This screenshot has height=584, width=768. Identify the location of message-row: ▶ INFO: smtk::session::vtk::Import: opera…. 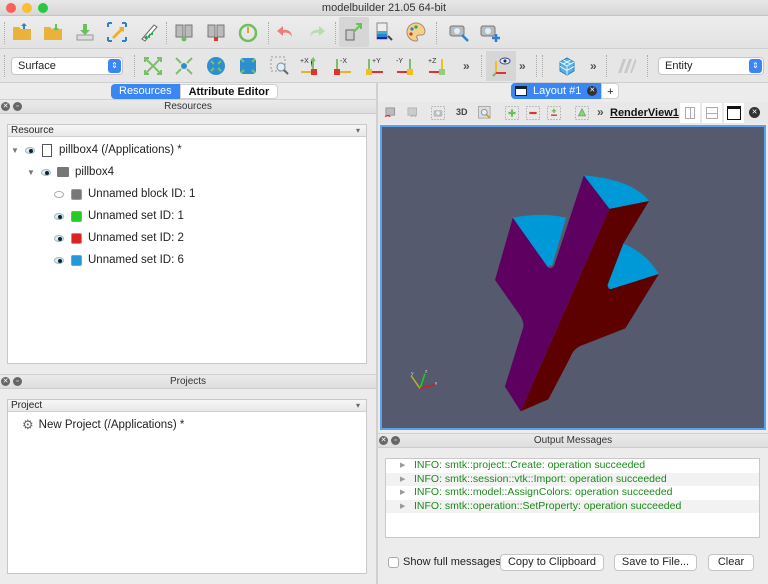
(572, 479).